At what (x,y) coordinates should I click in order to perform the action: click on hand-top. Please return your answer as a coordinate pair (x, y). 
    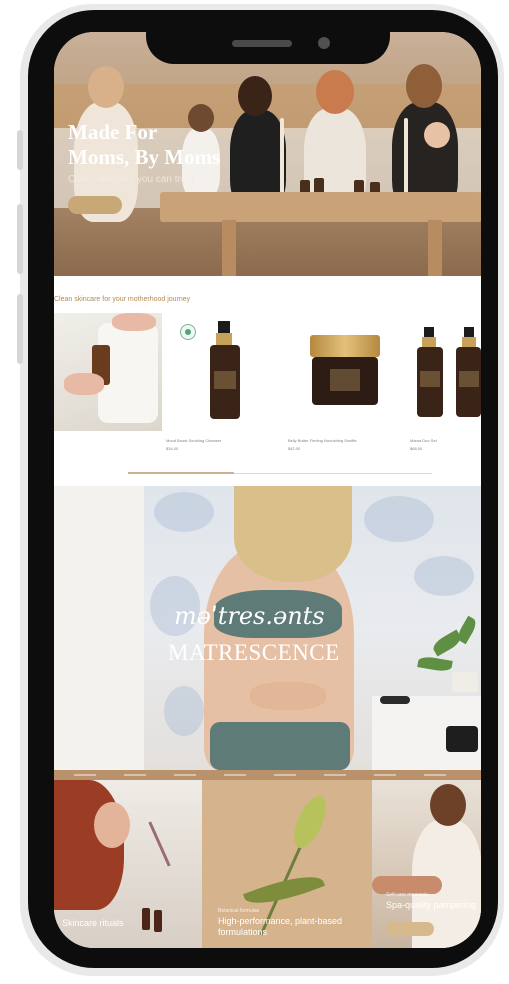
    Looking at the image, I should click on (134, 322).